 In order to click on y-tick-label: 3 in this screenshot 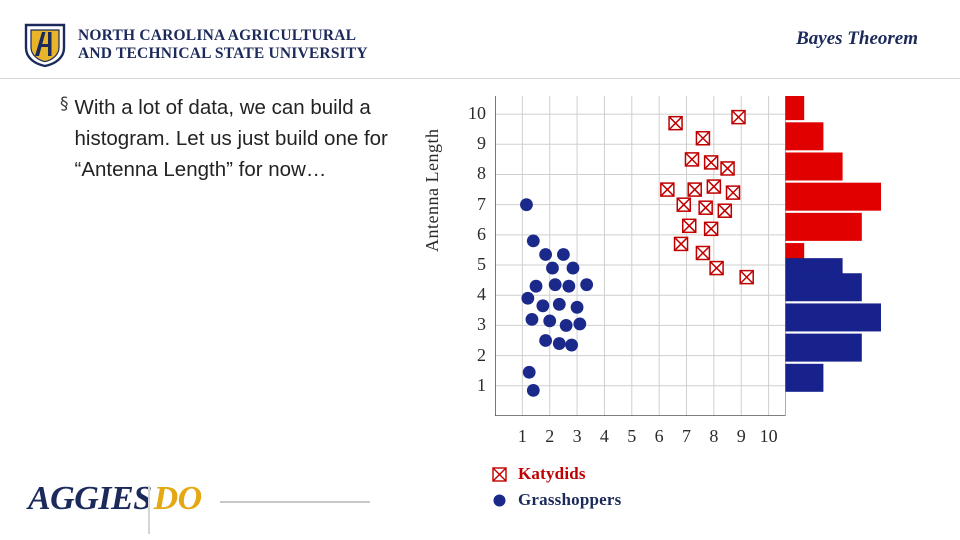, I will do `click(481, 324)`.